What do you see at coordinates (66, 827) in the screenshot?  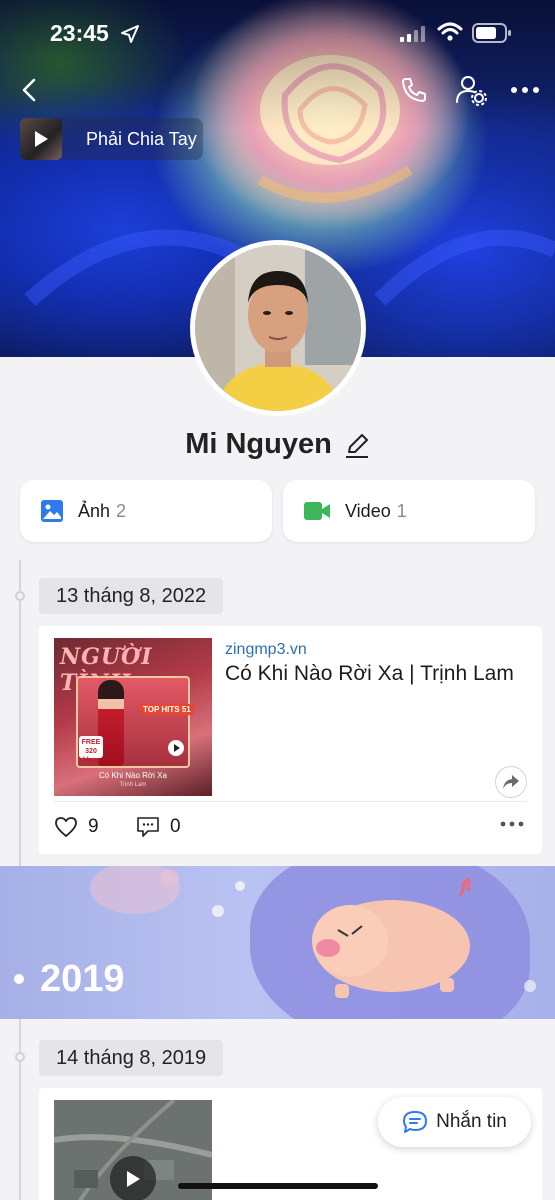 I see `heart-icon` at bounding box center [66, 827].